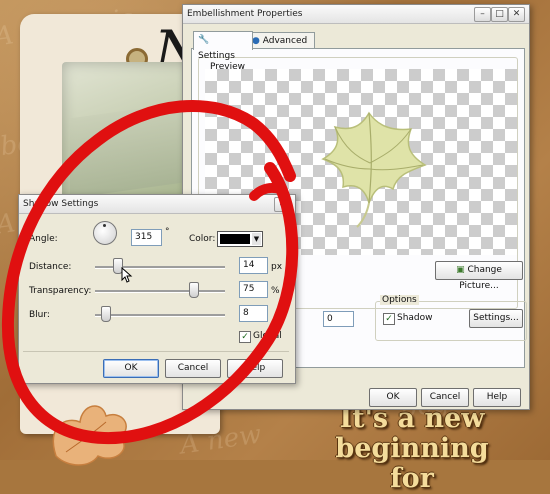  Describe the element at coordinates (146, 237) in the screenshot. I see `angle-field: 315` at that location.